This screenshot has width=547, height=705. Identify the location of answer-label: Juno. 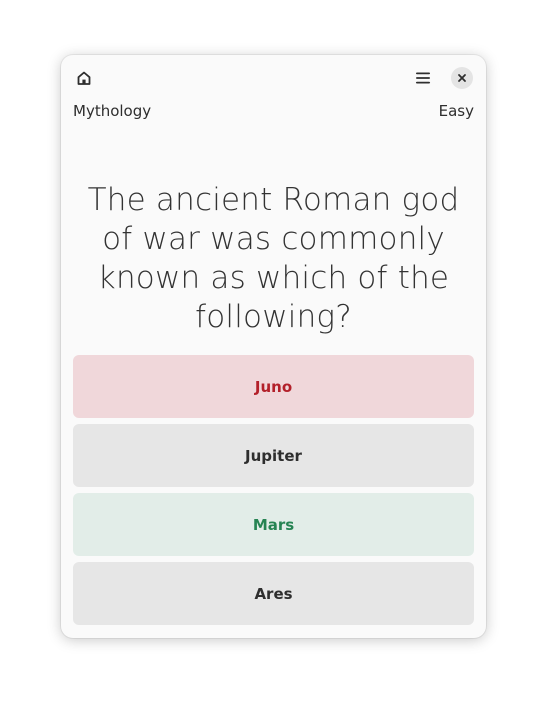
(273, 386).